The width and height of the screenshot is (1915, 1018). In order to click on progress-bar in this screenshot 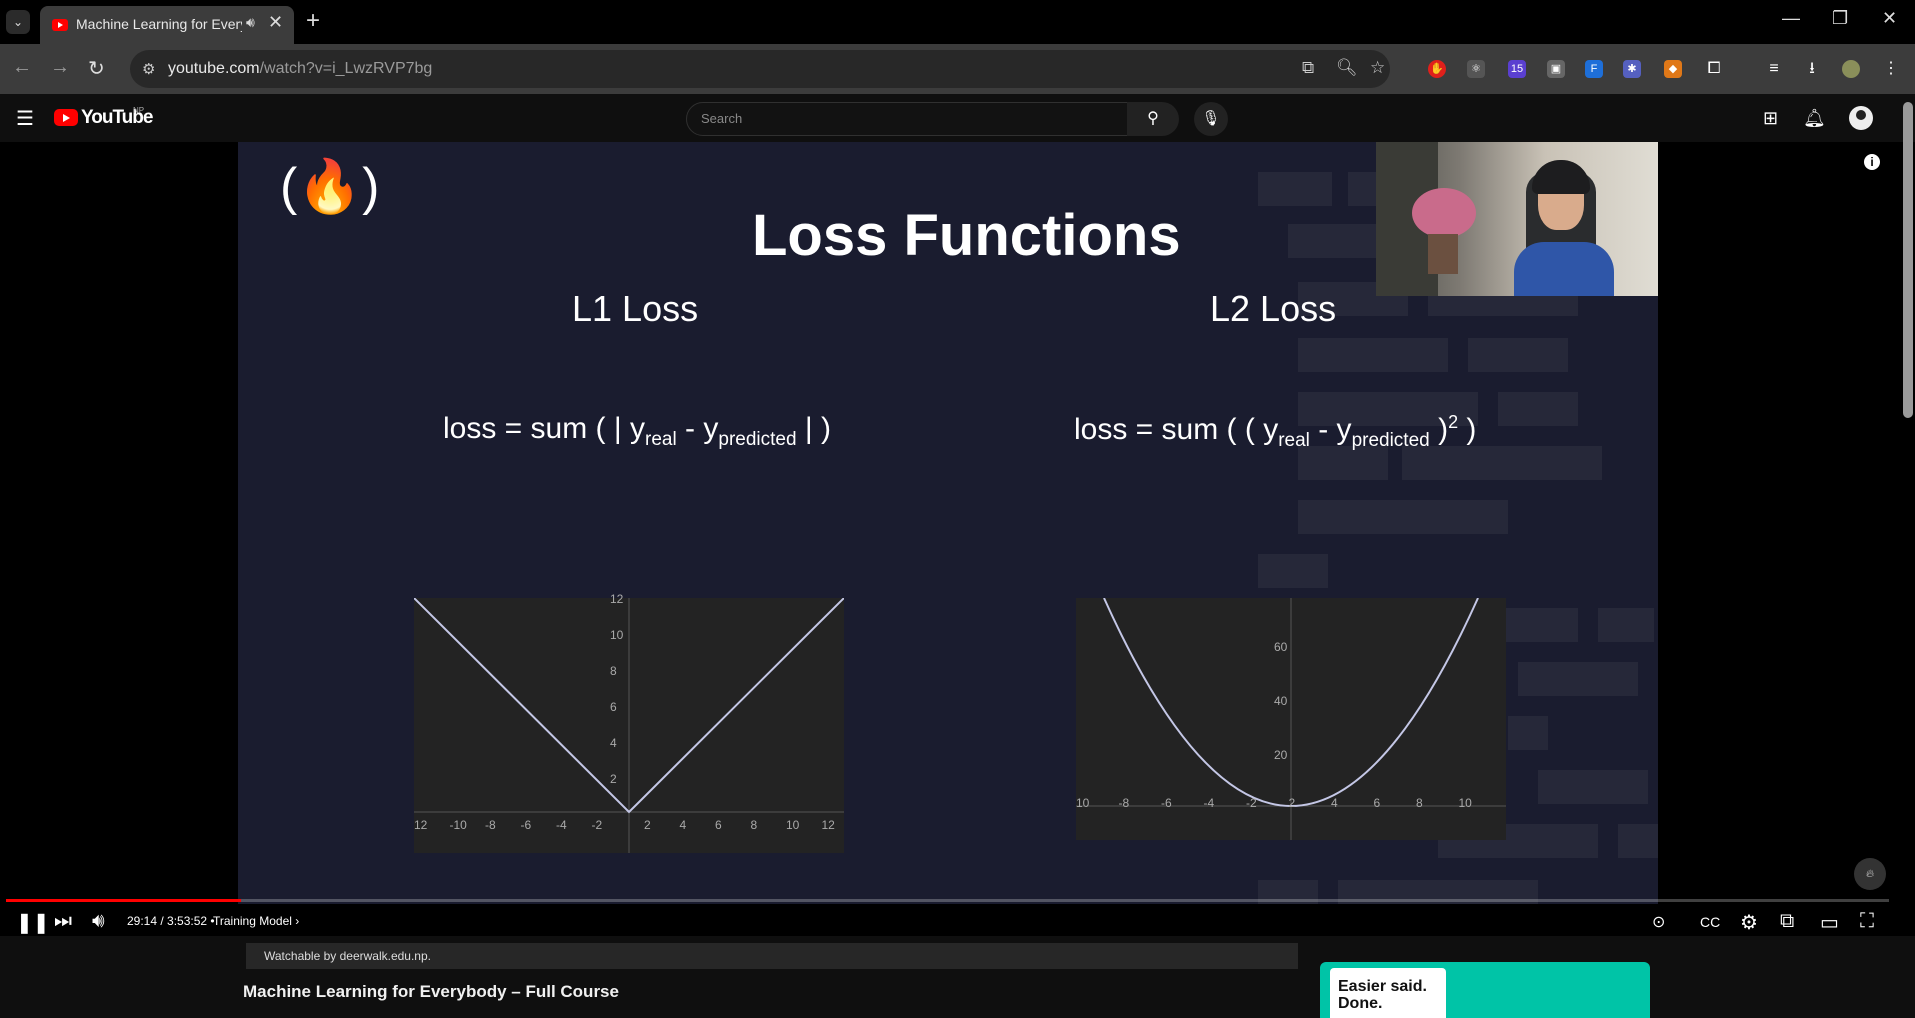, I will do `click(947, 900)`.